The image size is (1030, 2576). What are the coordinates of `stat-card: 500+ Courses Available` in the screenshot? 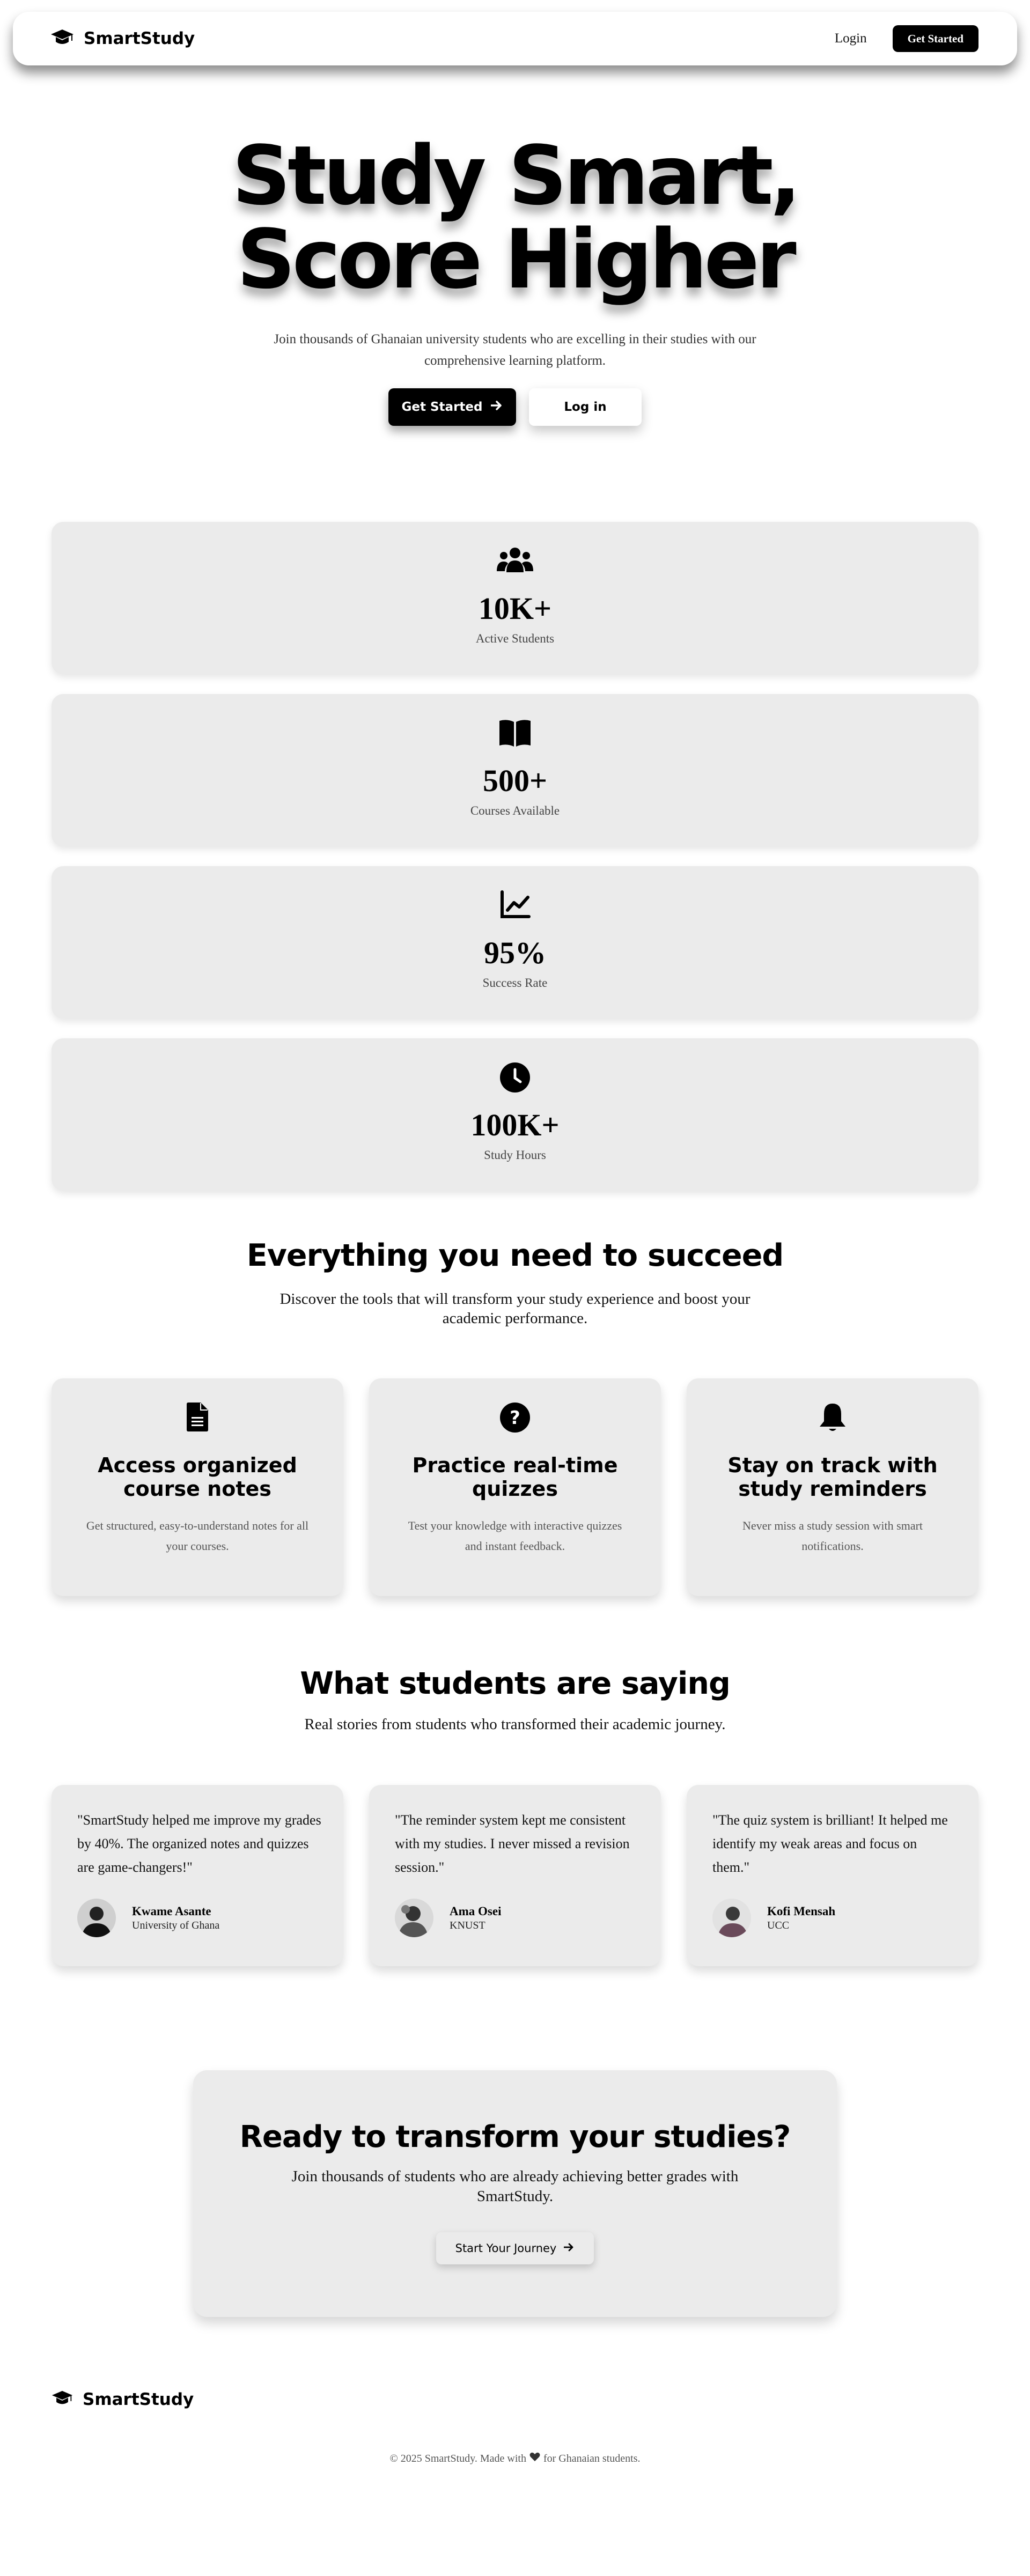 It's located at (516, 770).